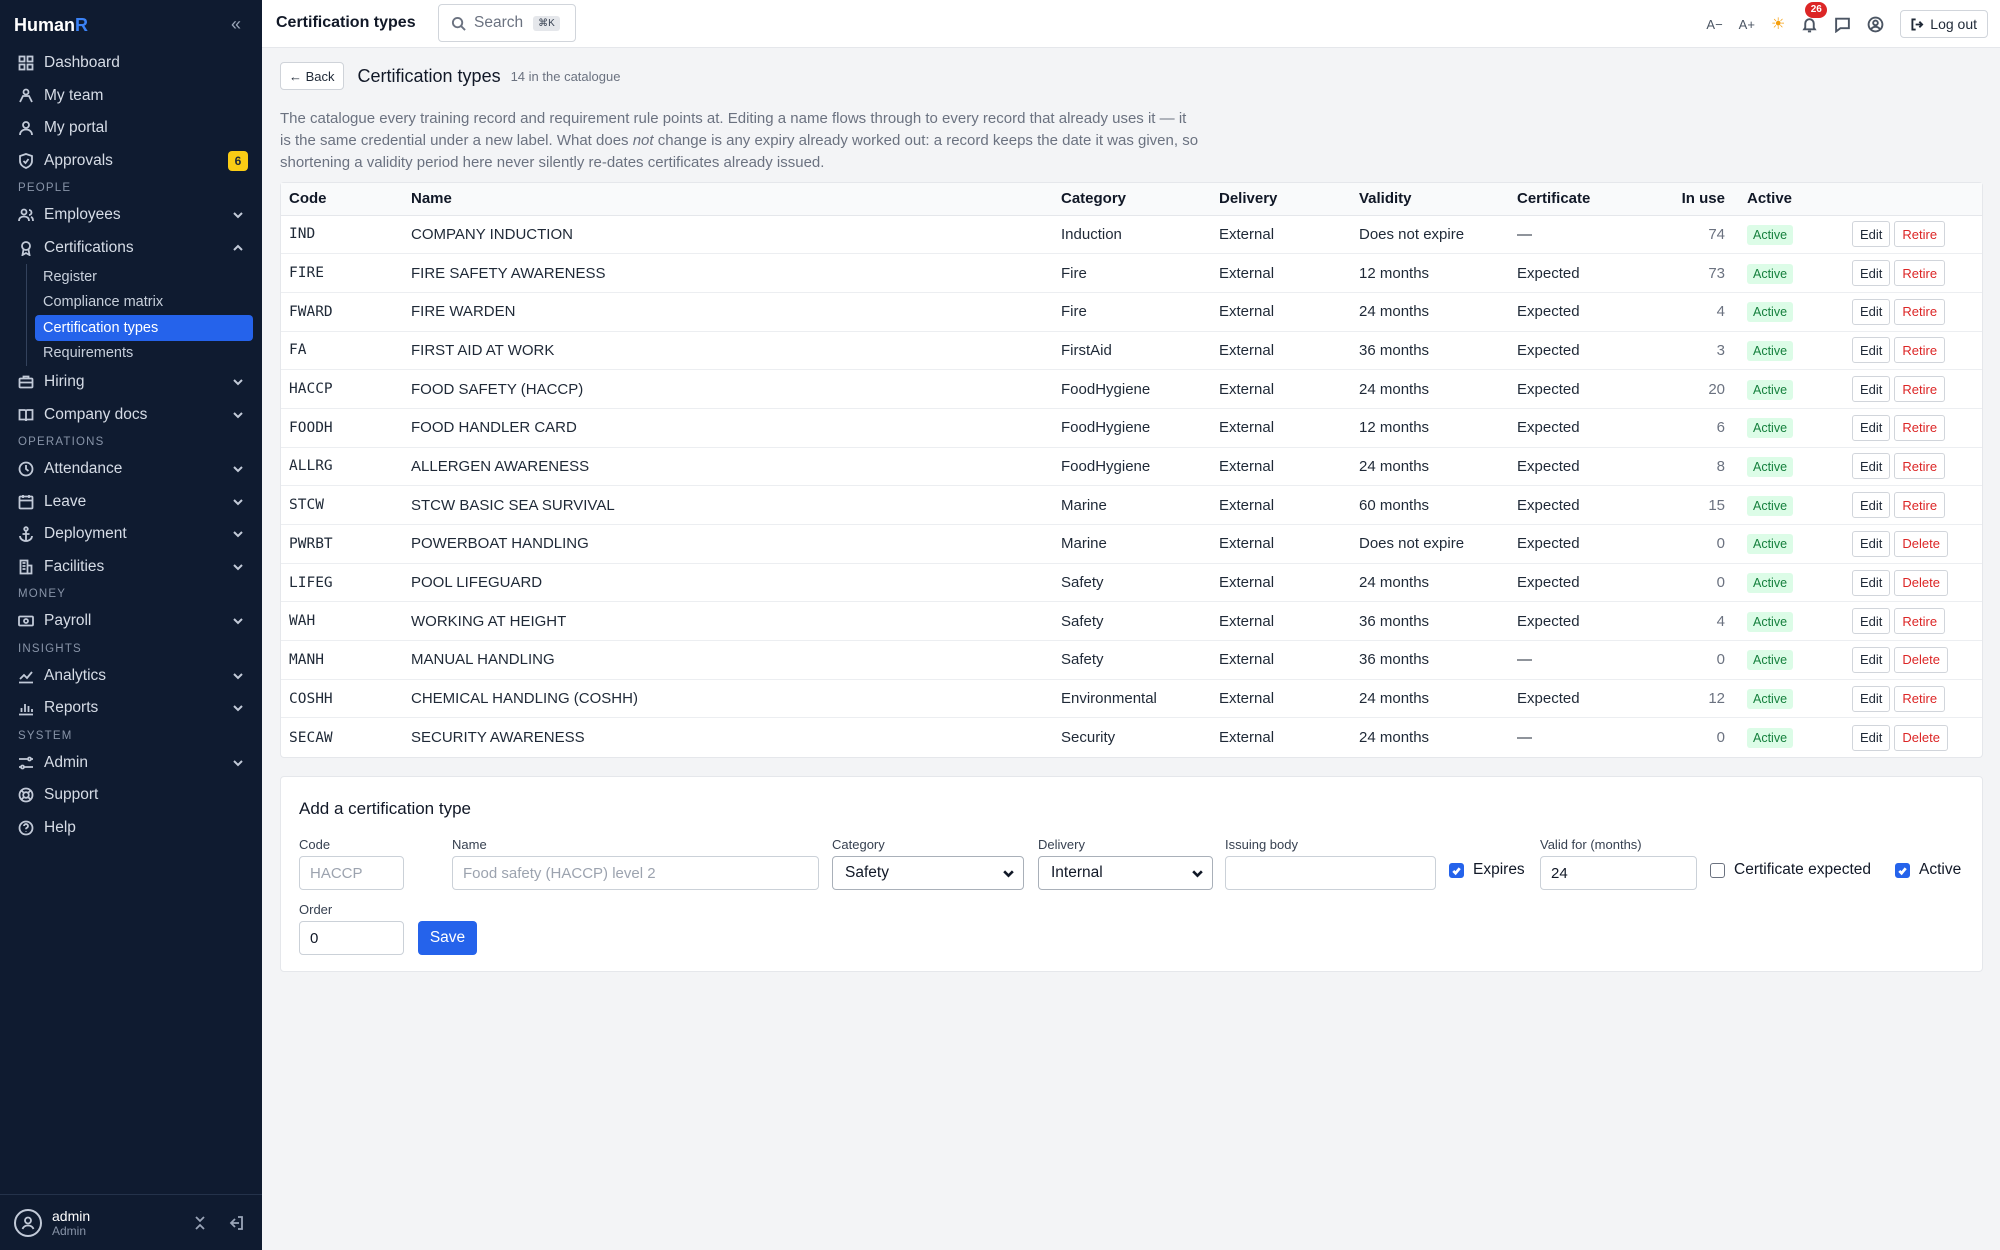 The image size is (2000, 1250). Describe the element at coordinates (131, 469) in the screenshot. I see `sidebar-item-attendance: Attendance` at that location.